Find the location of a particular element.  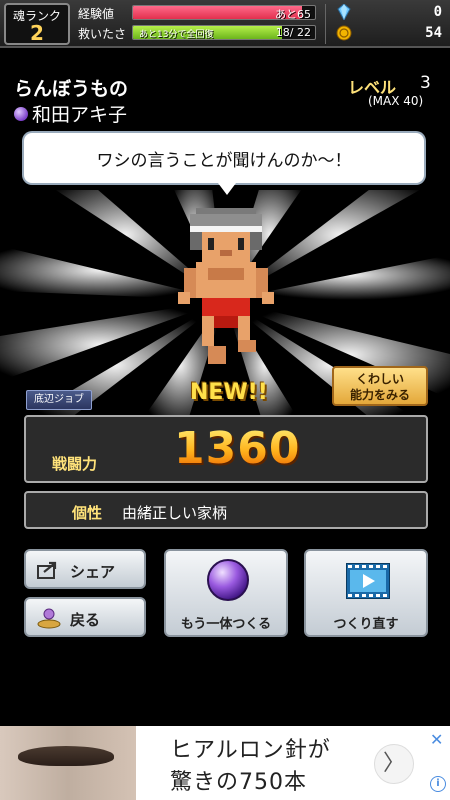

purple-orb-icon is located at coordinates (228, 580).